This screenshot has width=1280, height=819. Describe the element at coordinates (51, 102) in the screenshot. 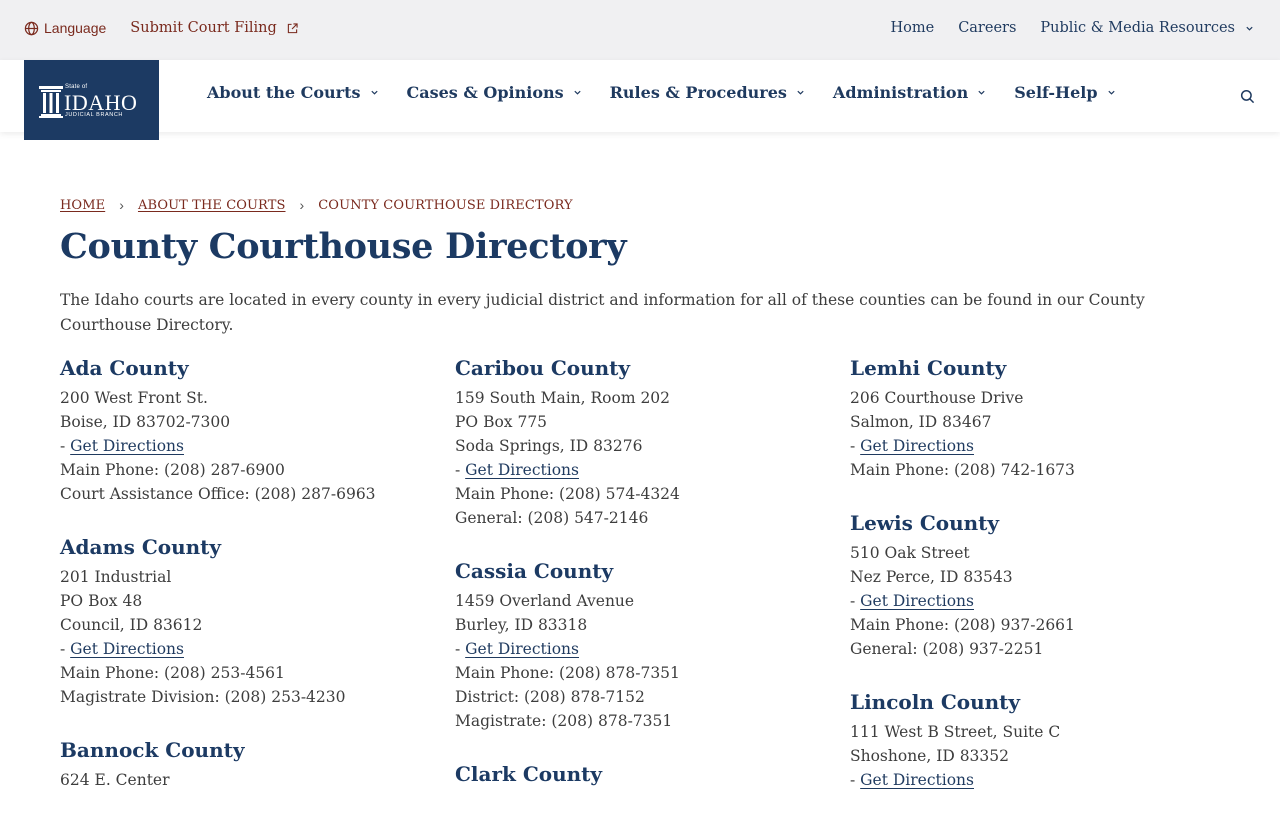

I see `courthouse-pillar-icon` at that location.